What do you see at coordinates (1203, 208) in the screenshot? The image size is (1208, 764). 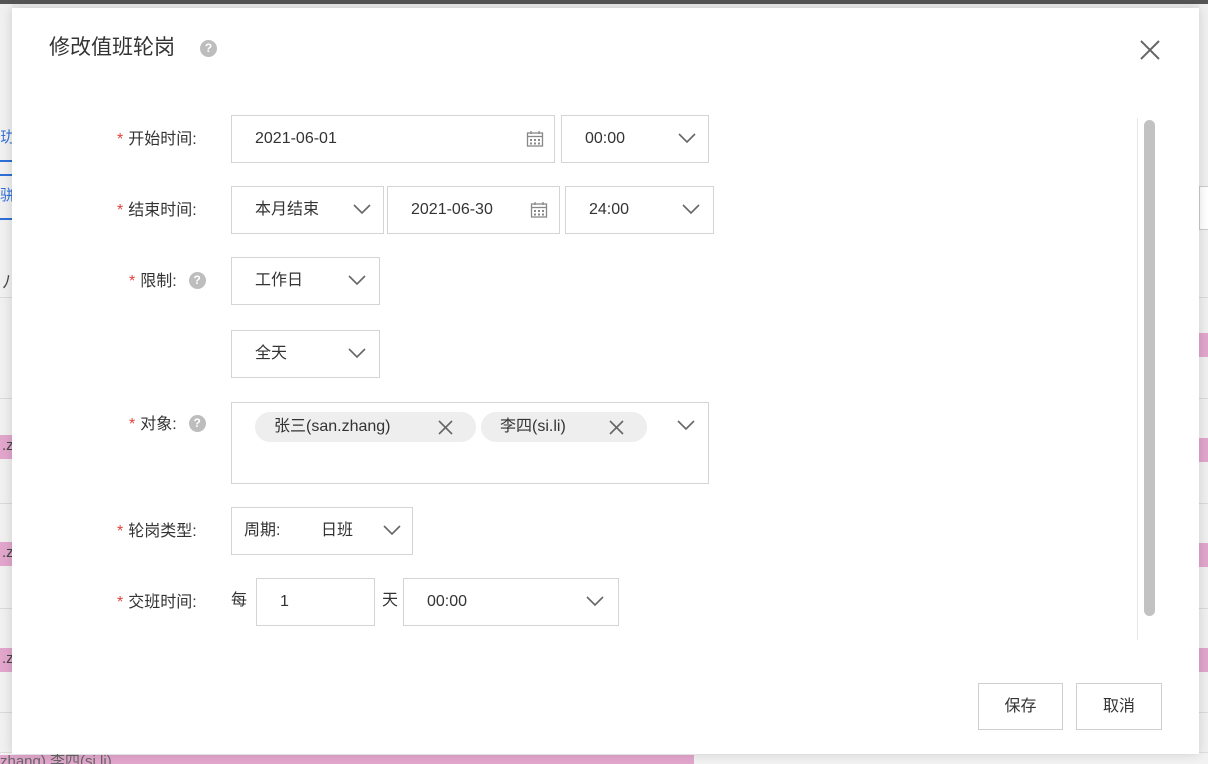 I see `background-input-fragment` at bounding box center [1203, 208].